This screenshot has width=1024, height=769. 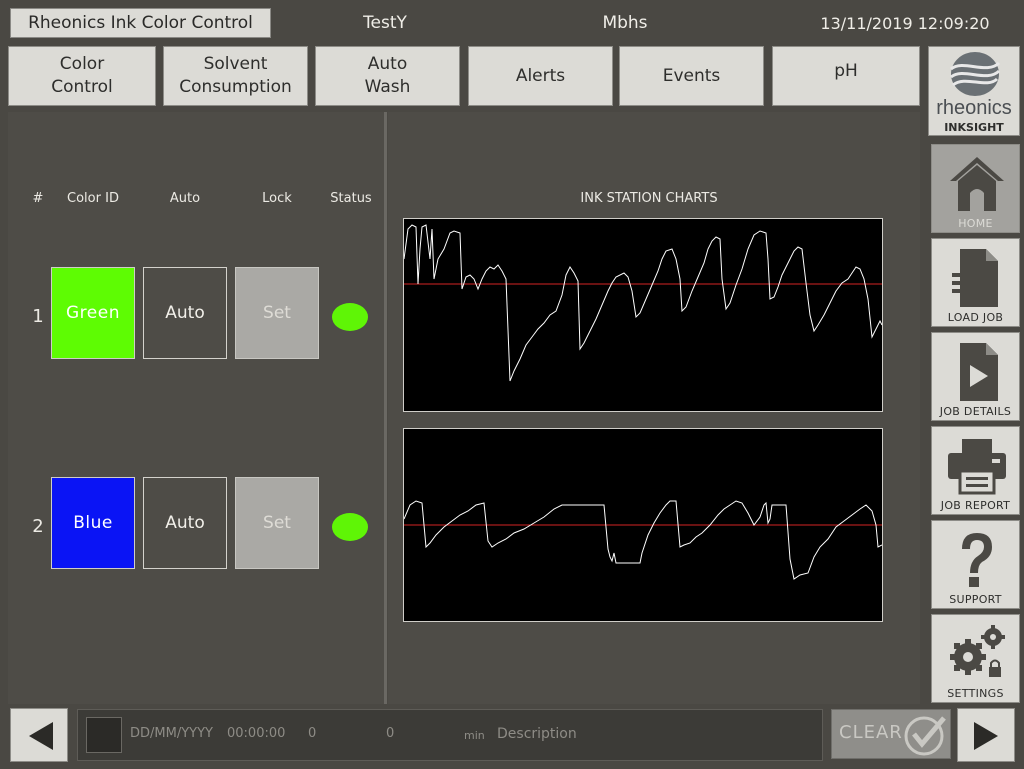 I want to click on tab-label: Wash, so click(x=387, y=87).